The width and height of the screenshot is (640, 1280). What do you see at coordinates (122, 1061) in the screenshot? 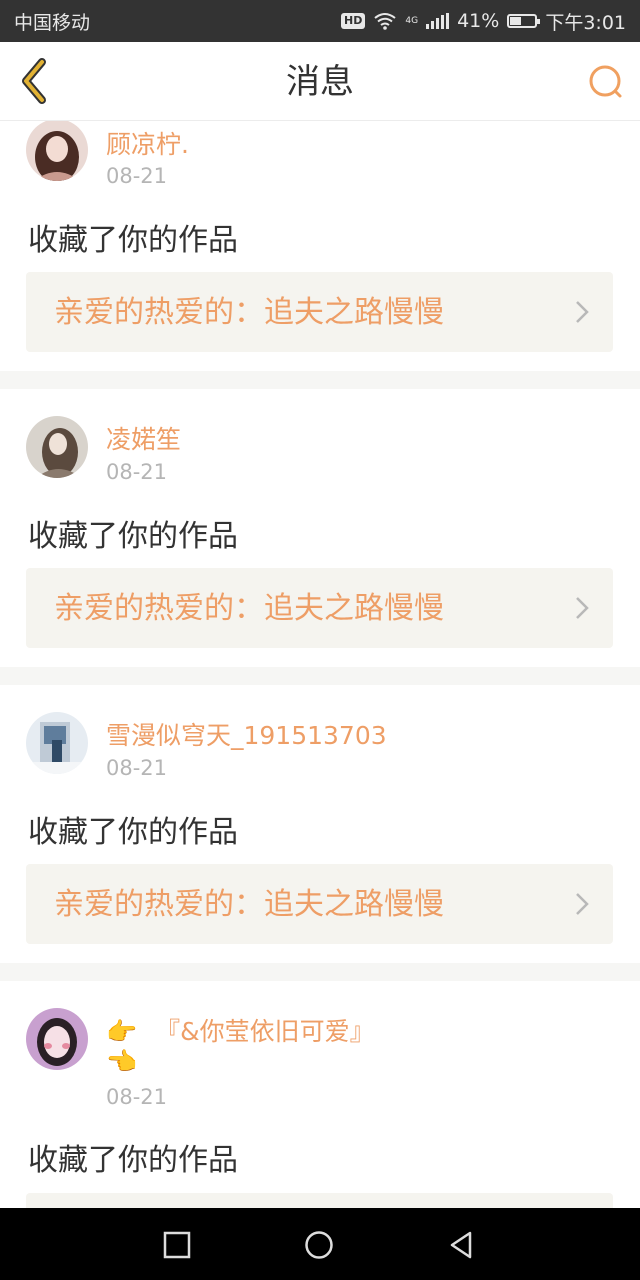
I see `pointing-left-emoji: 👈` at bounding box center [122, 1061].